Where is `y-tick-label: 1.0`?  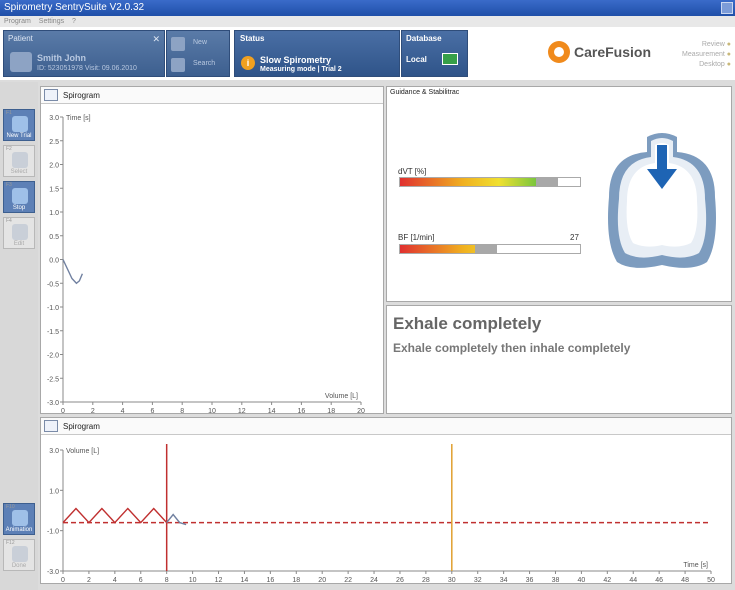 y-tick-label: 1.0 is located at coordinates (54, 491).